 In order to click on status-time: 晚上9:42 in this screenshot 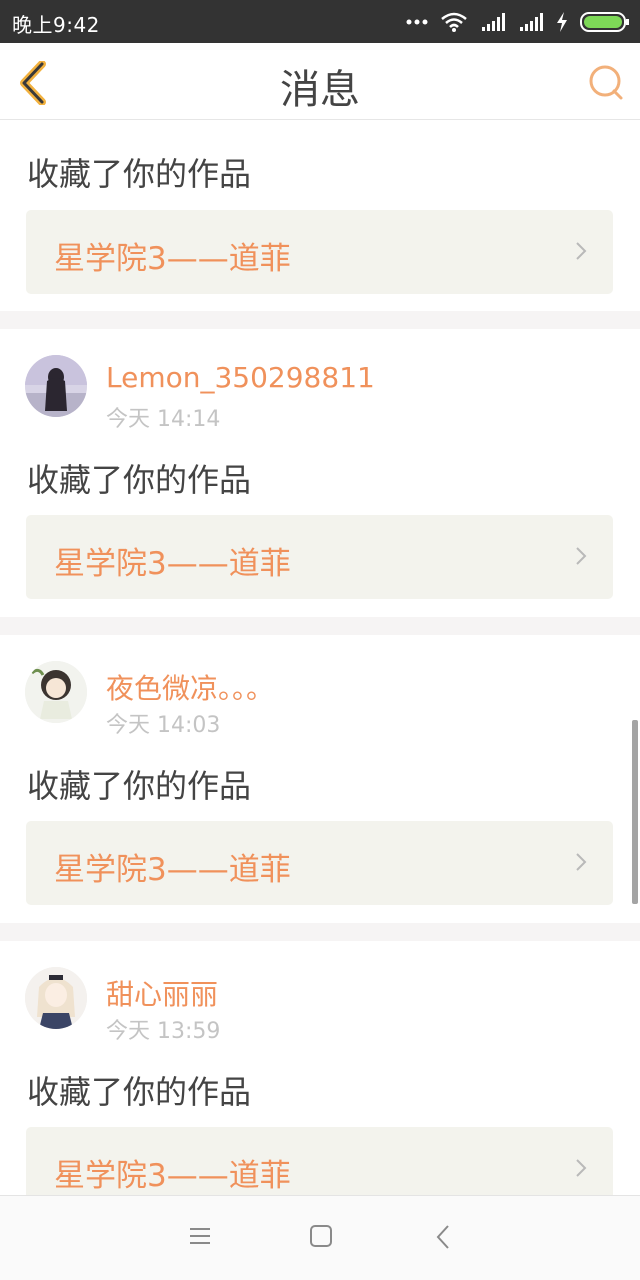, I will do `click(56, 25)`.